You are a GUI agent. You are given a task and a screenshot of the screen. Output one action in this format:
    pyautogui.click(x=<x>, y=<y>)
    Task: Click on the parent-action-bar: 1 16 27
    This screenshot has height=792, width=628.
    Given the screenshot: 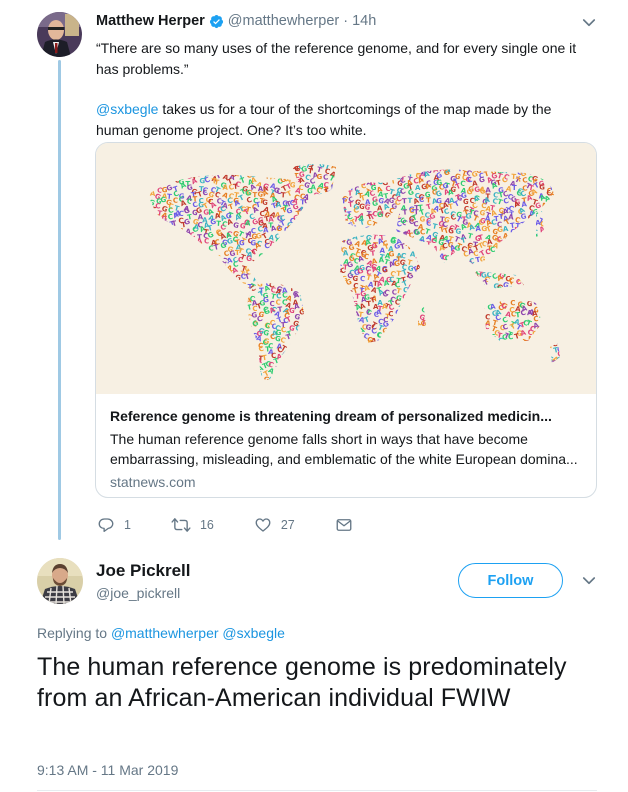 What is the action you would take?
    pyautogui.click(x=249, y=525)
    